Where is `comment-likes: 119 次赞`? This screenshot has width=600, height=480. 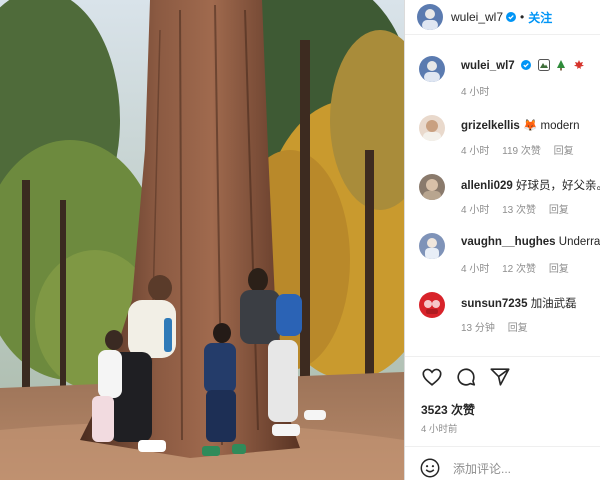 comment-likes: 119 次赞 is located at coordinates (521, 151).